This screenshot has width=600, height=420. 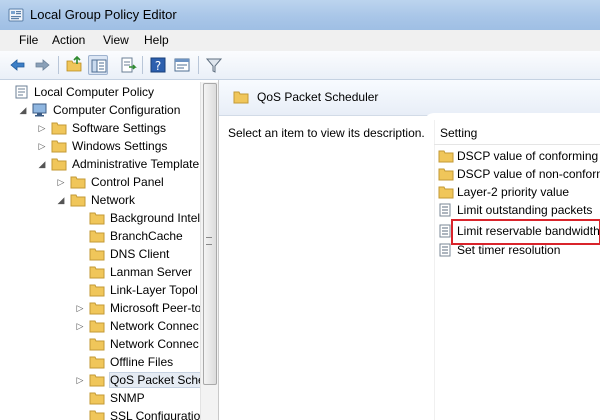 What do you see at coordinates (528, 156) in the screenshot?
I see `setting-label: DSCP value of conforming` at bounding box center [528, 156].